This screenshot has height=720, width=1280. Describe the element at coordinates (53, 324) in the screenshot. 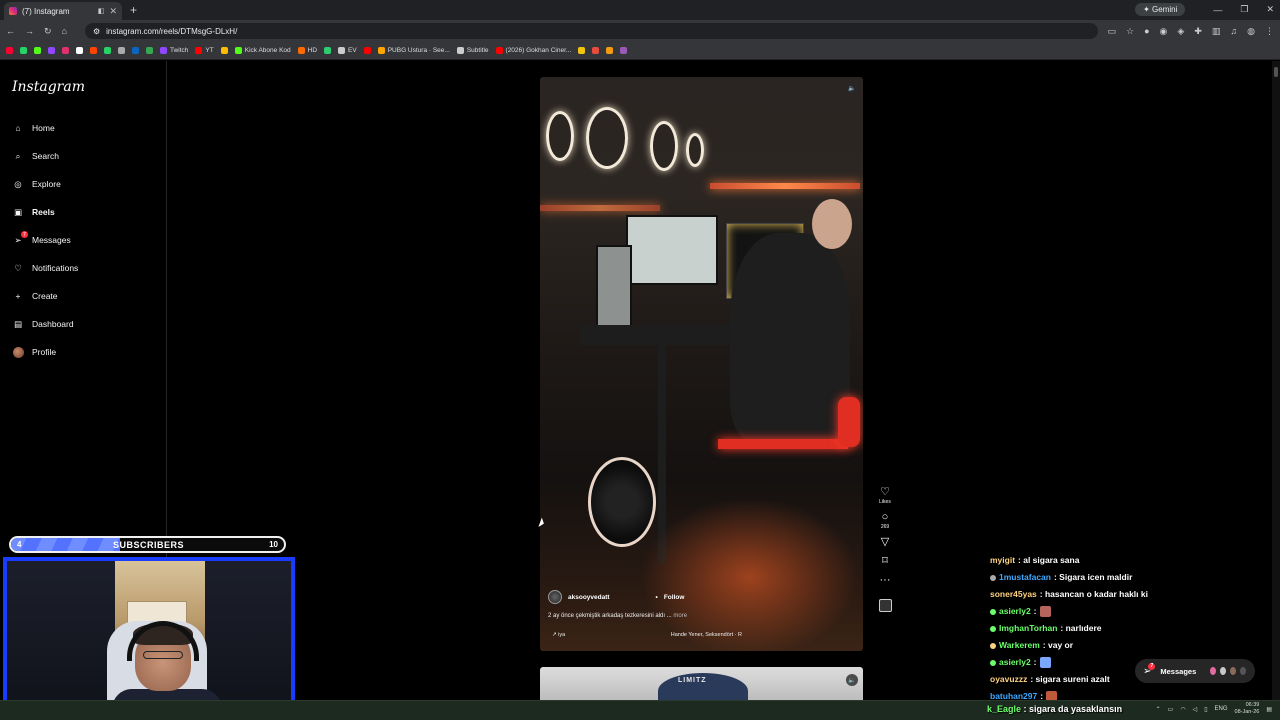

I see `sidebar-item-label: Dashboard` at that location.